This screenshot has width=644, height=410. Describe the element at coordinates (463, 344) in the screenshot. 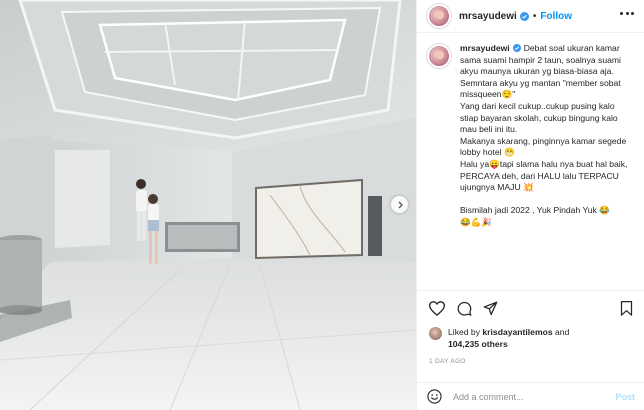

I see `likes-count: 104,235` at that location.